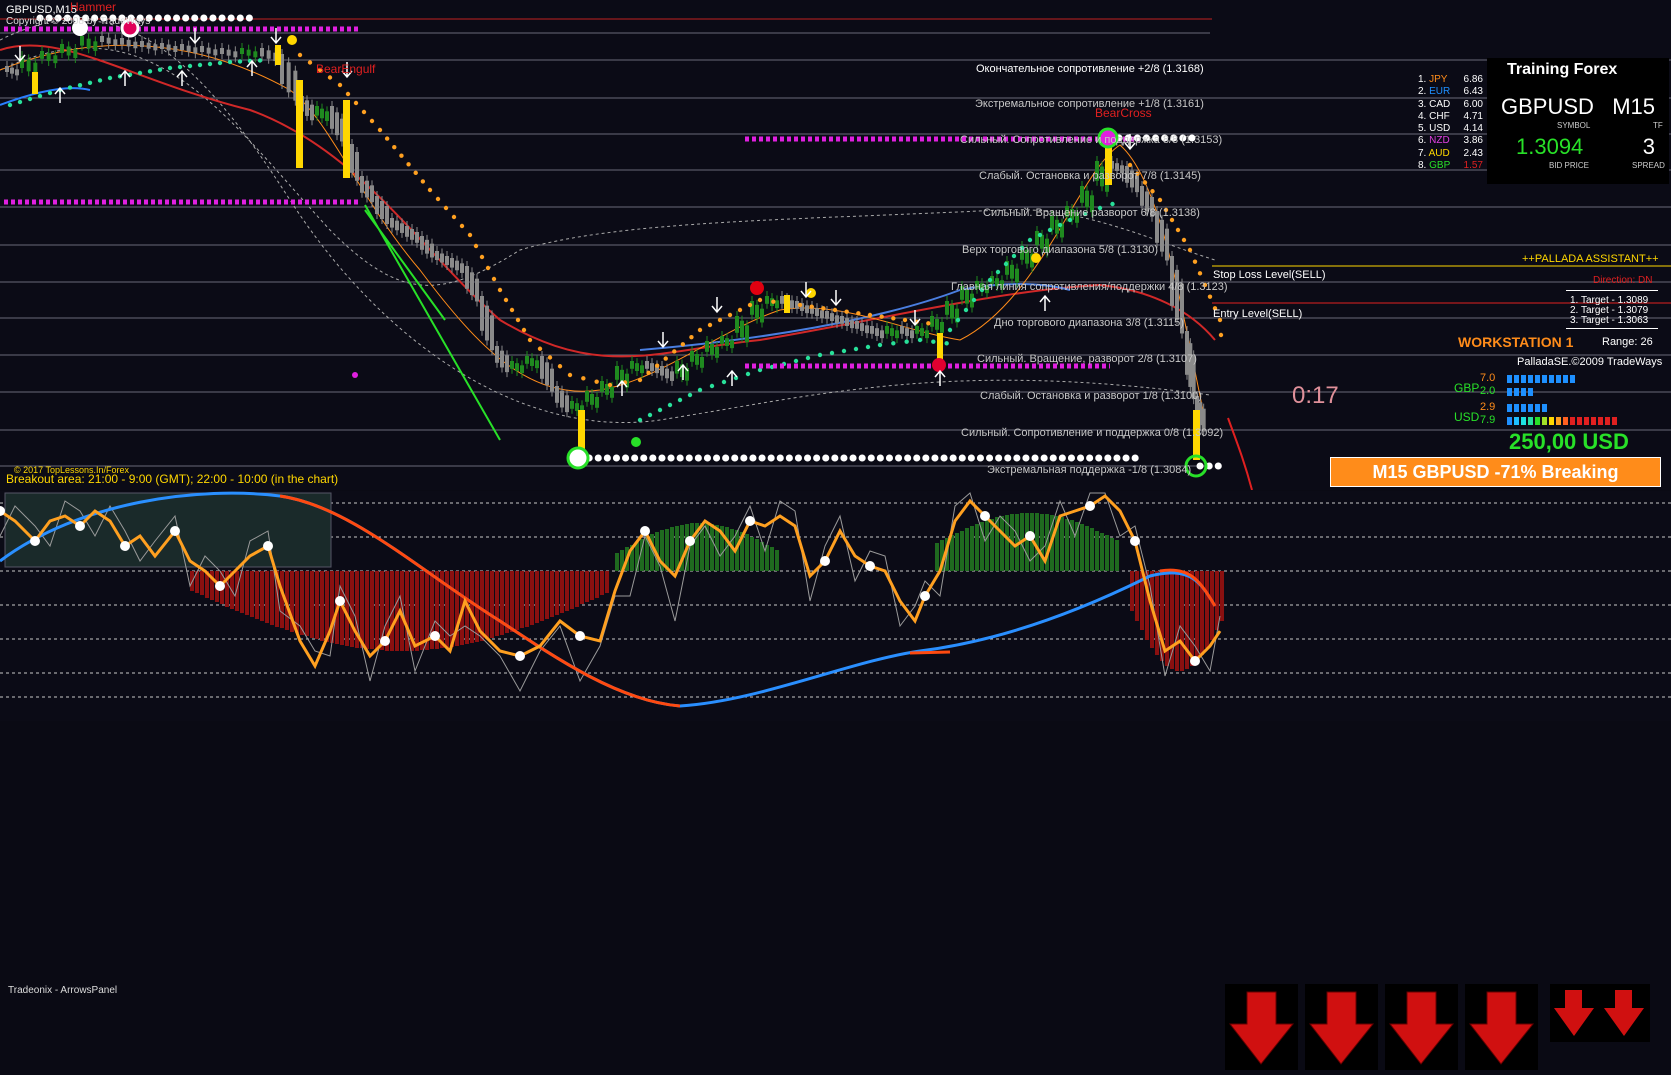  I want to click on workstation-label: WORKSTATION 1, so click(1516, 342).